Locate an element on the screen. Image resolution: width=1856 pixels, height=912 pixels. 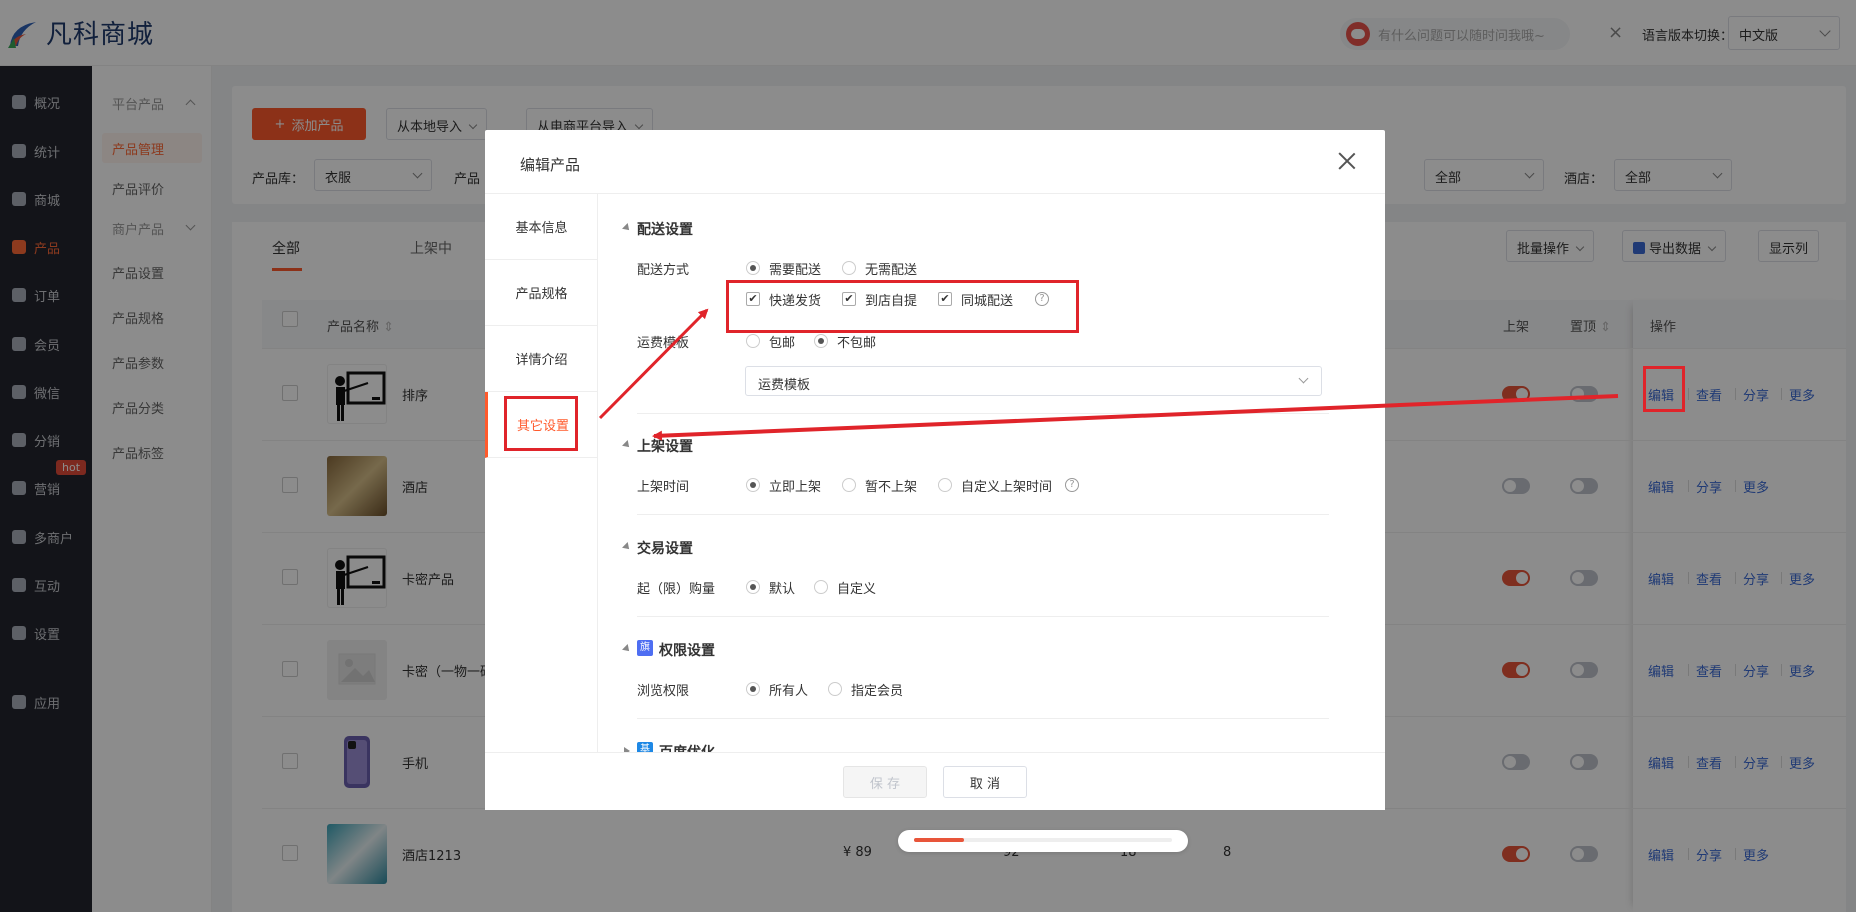
annotation-arrows is located at coordinates (1108, 374).